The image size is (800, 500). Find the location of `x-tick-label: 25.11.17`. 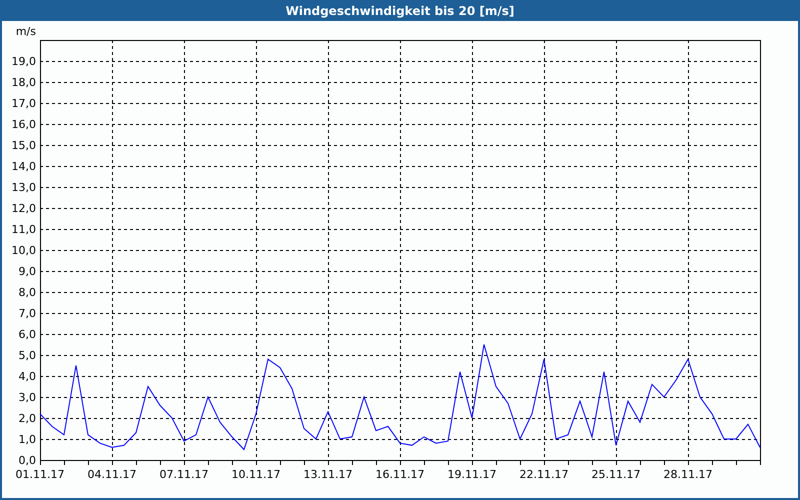

x-tick-label: 25.11.17 is located at coordinates (616, 474).